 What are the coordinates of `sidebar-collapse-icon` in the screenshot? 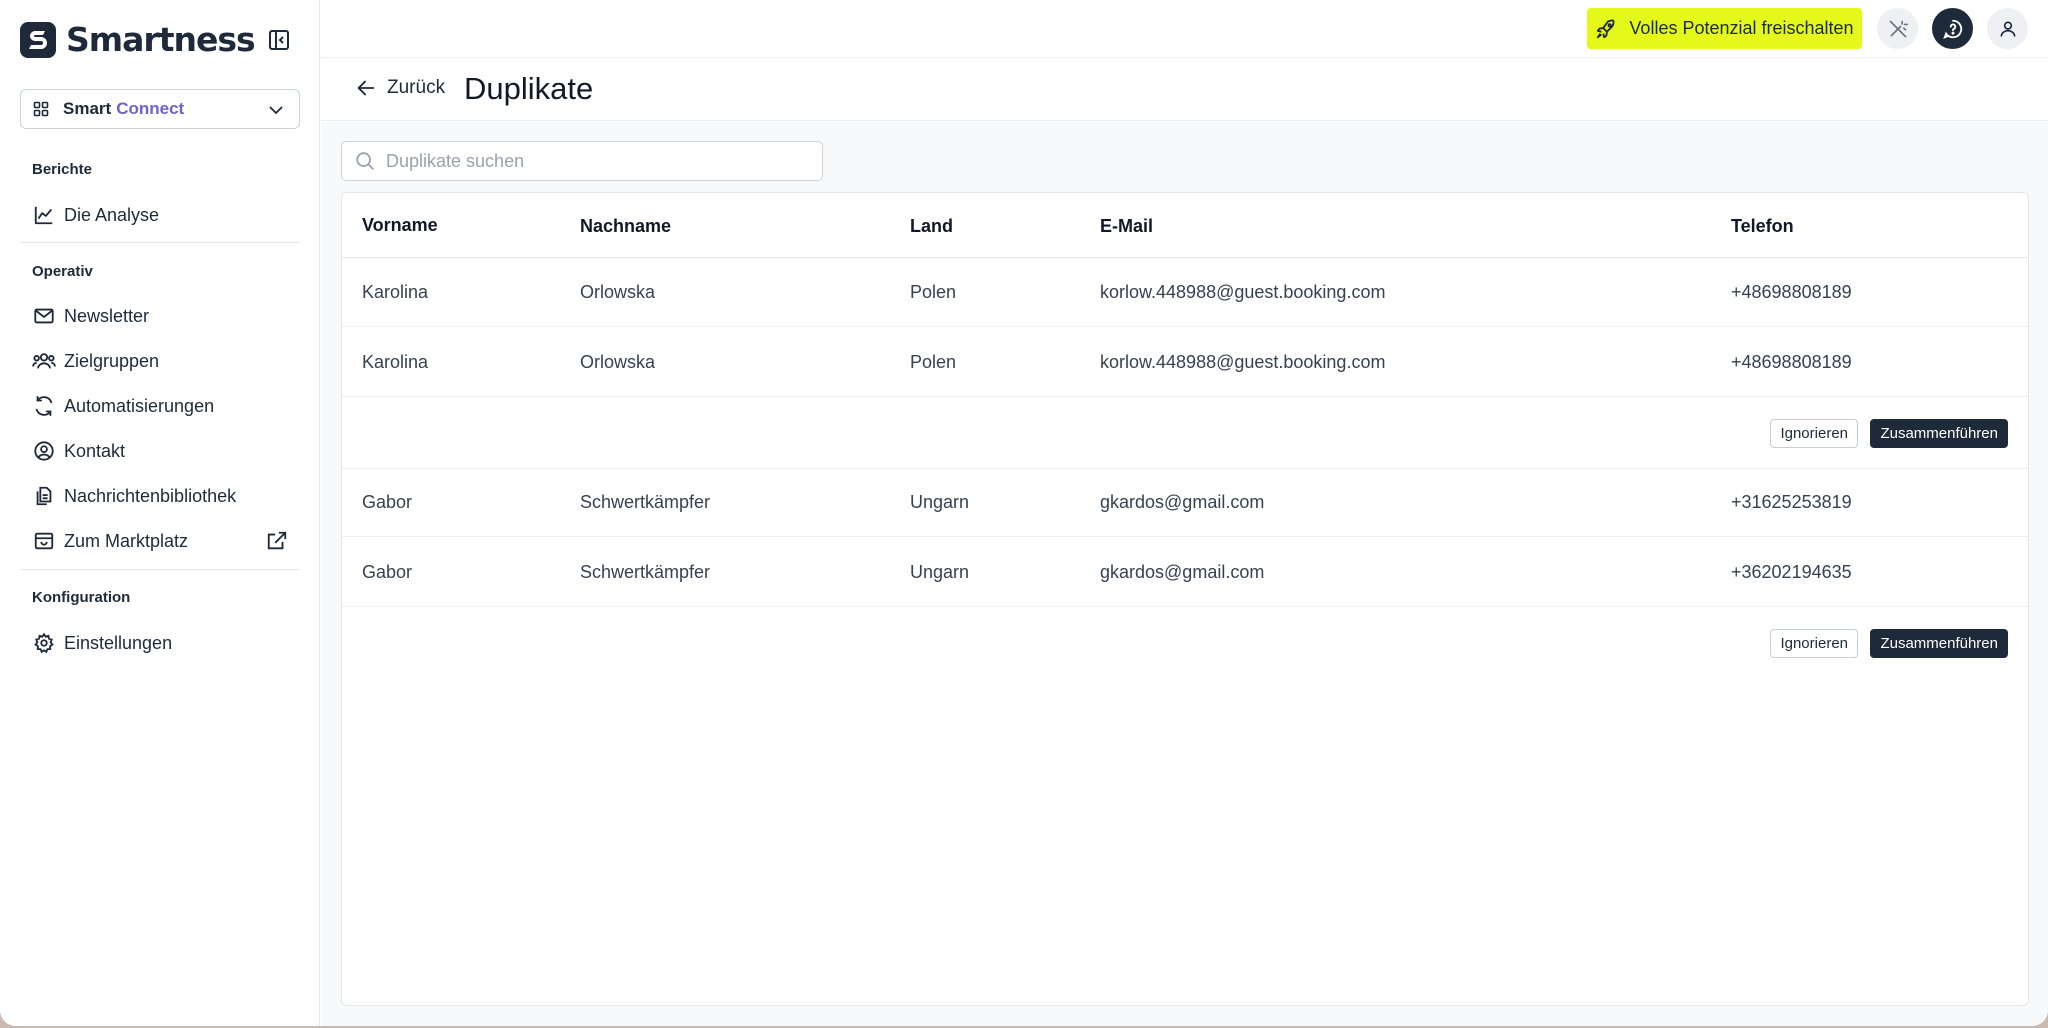 It's located at (279, 40).